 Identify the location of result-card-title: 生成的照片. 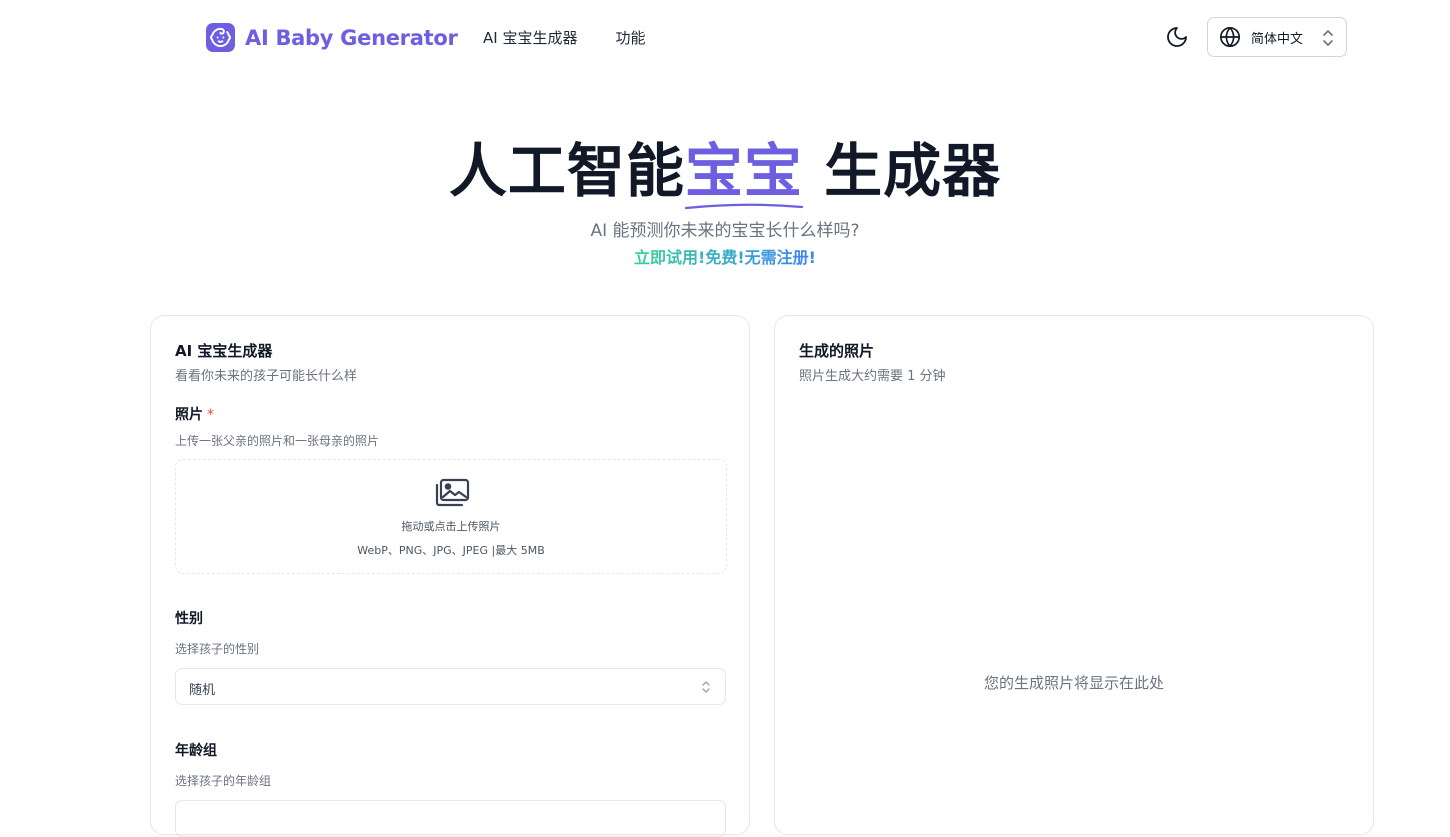
(837, 351).